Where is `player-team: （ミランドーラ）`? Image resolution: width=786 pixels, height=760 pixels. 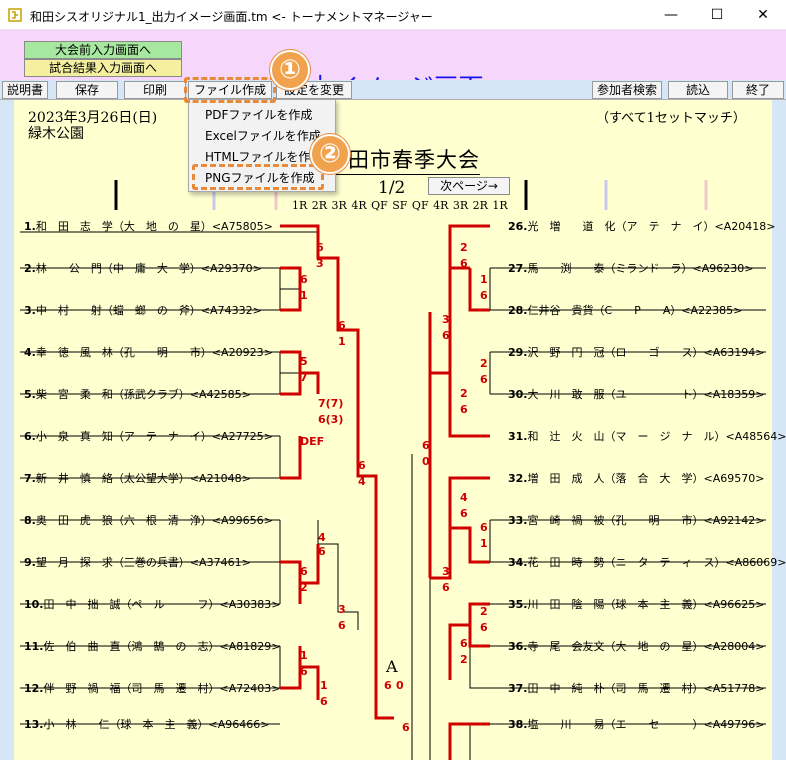
player-team: （ミランドーラ） is located at coordinates (648, 268).